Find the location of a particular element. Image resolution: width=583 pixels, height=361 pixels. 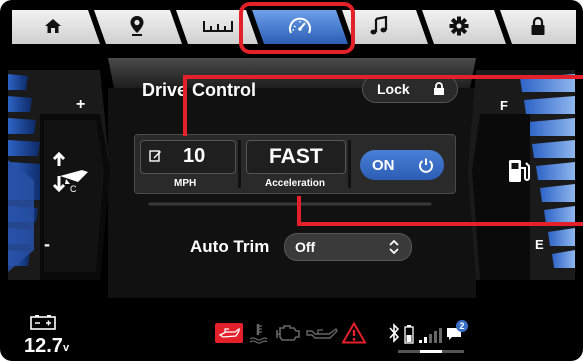

speedometer-icon is located at coordinates (300, 25).